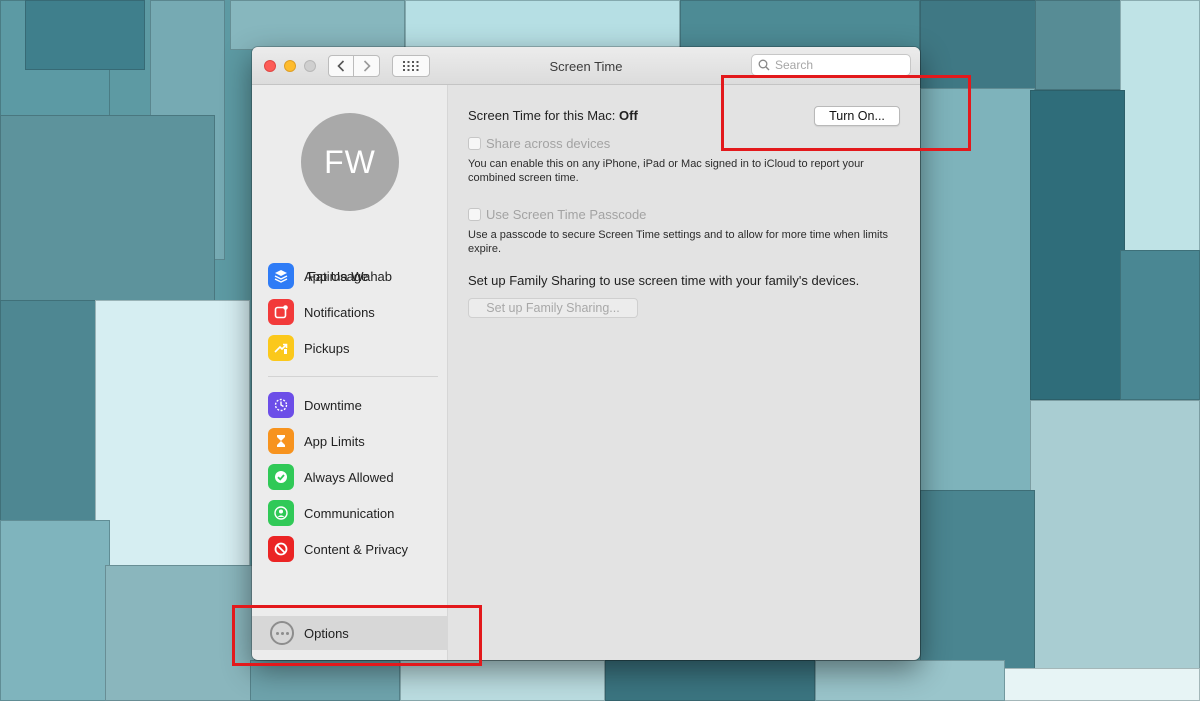  Describe the element at coordinates (349, 513) in the screenshot. I see `sidebar-item-label: Communication` at that location.